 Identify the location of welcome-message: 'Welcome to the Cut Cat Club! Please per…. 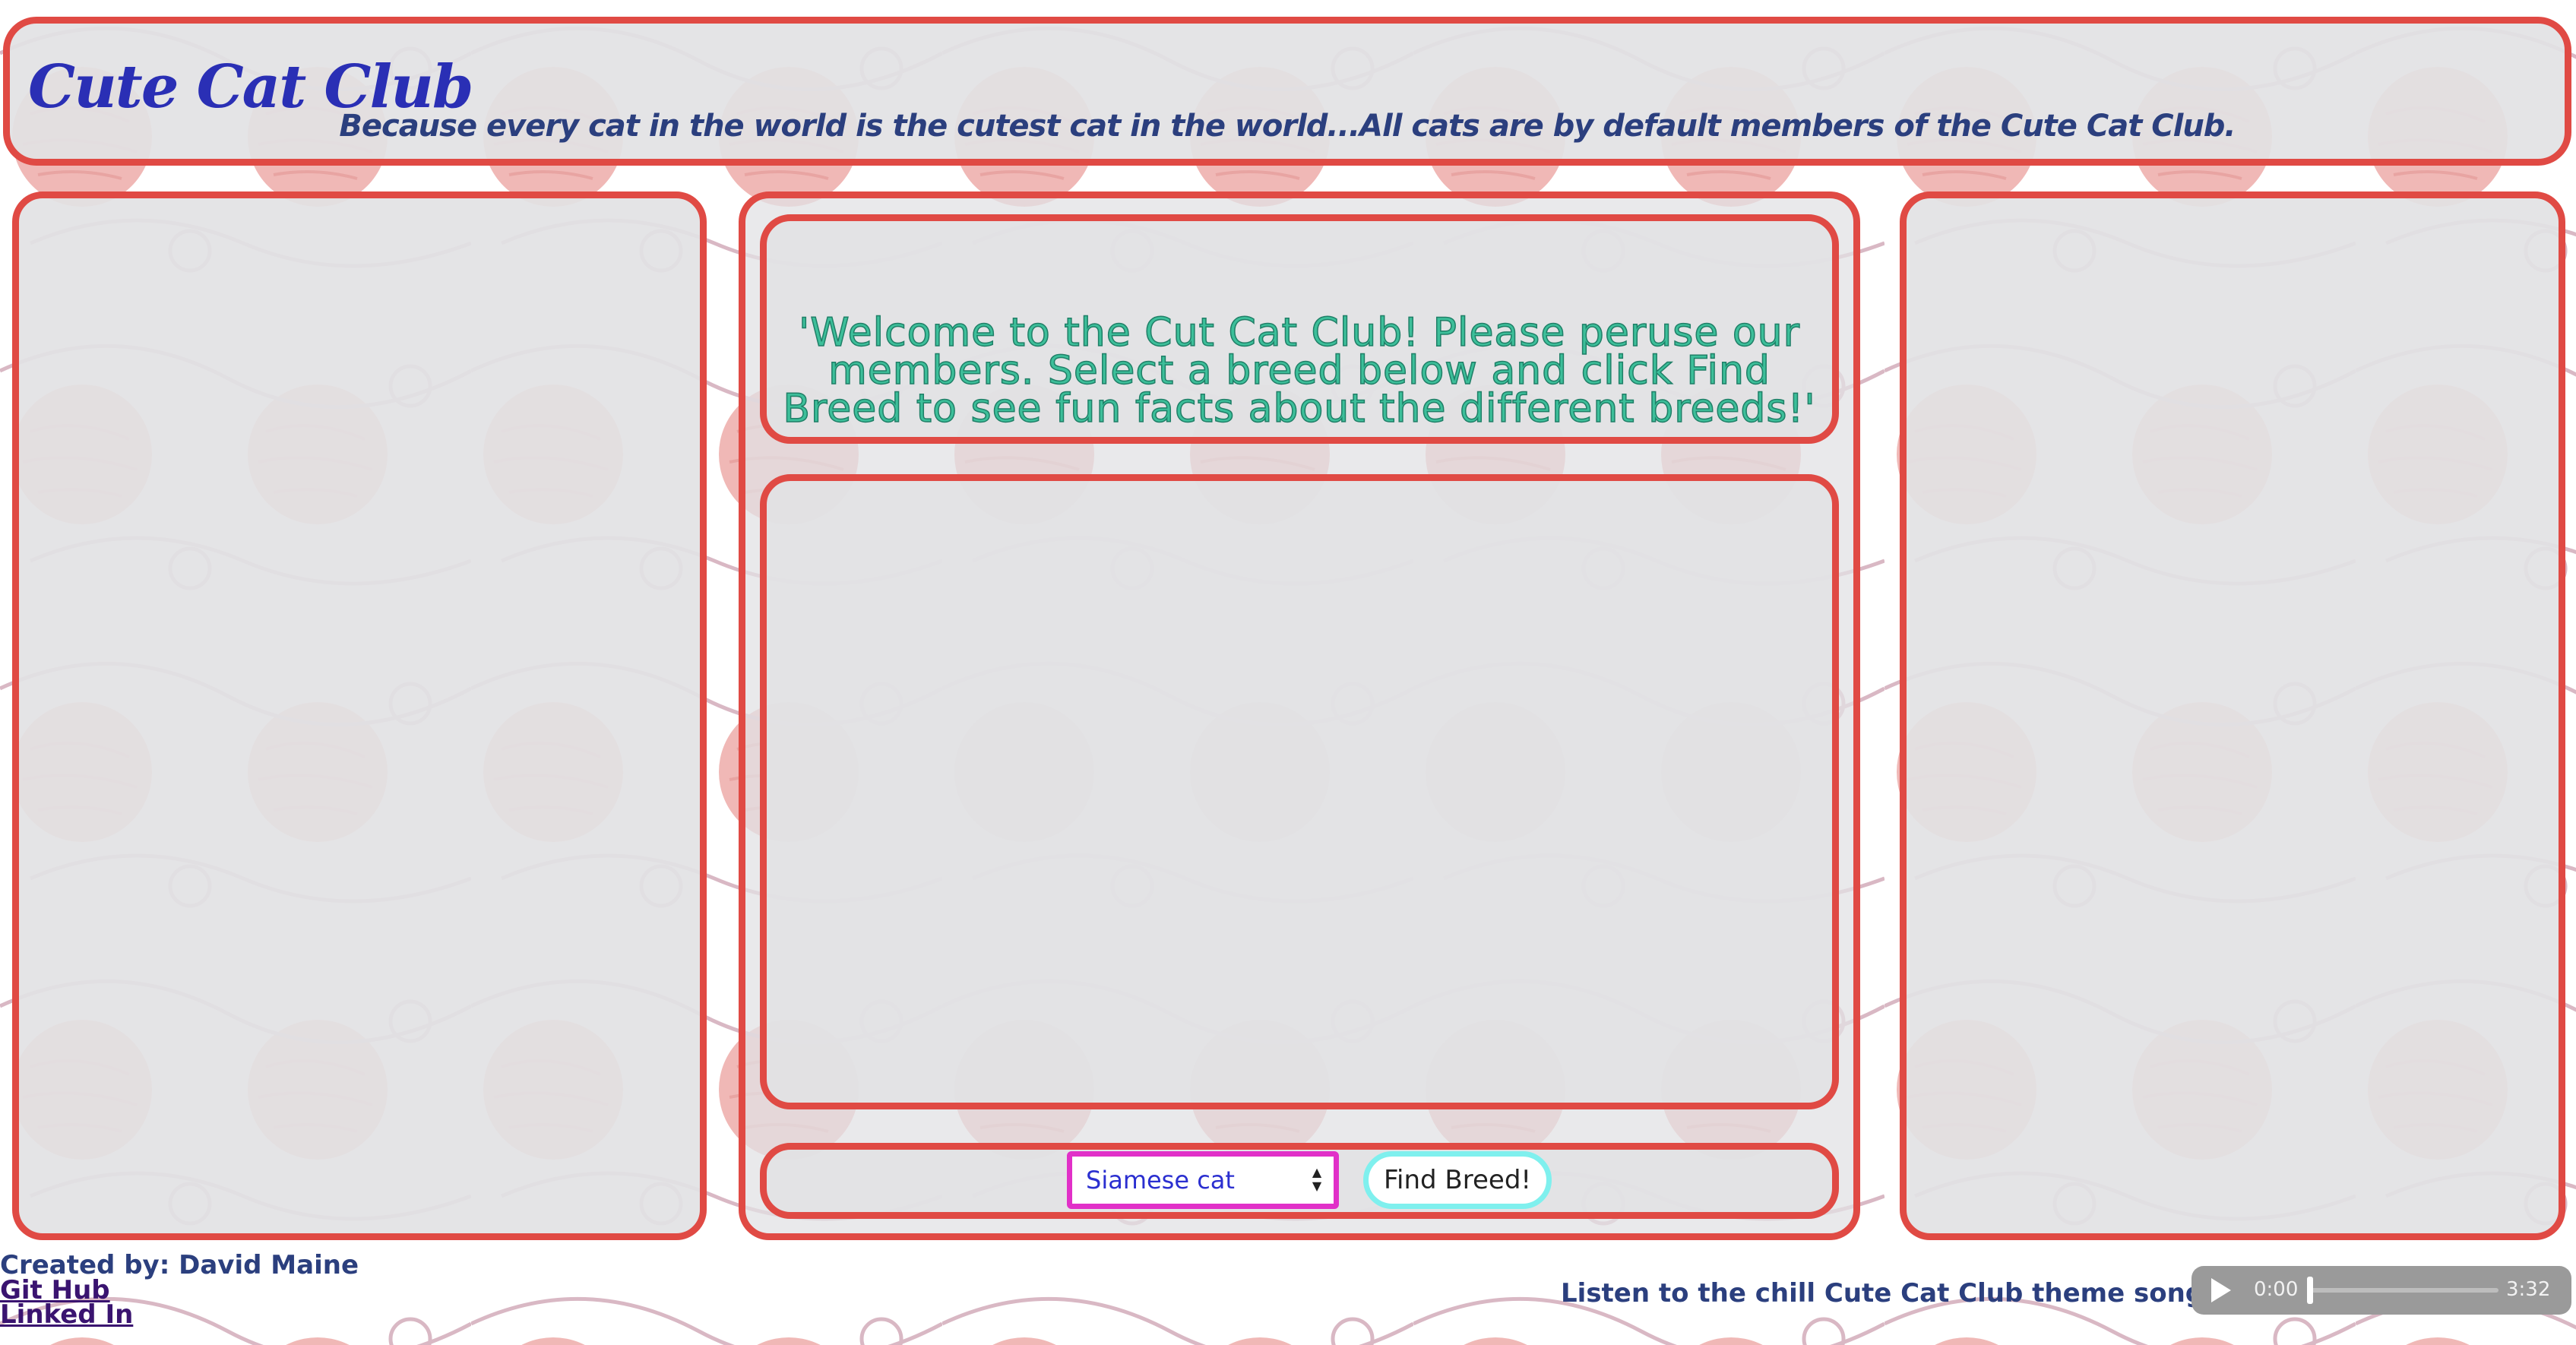
(1299, 371).